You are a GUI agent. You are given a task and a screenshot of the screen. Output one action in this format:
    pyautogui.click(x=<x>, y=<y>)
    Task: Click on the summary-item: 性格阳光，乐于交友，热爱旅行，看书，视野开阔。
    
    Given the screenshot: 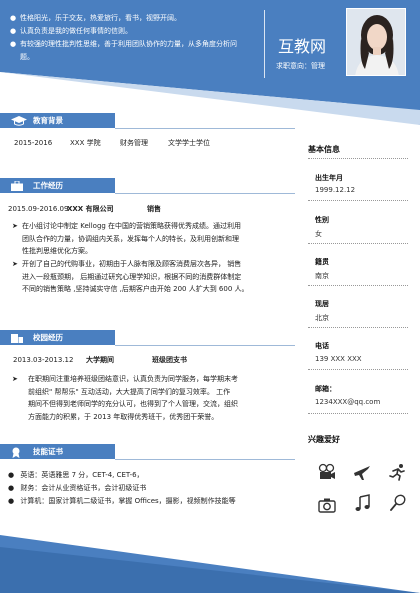 What is the action you would take?
    pyautogui.click(x=135, y=18)
    